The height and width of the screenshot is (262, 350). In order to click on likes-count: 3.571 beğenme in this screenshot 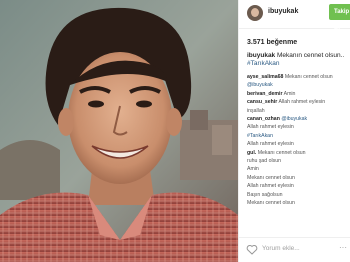, I will do `click(272, 42)`.